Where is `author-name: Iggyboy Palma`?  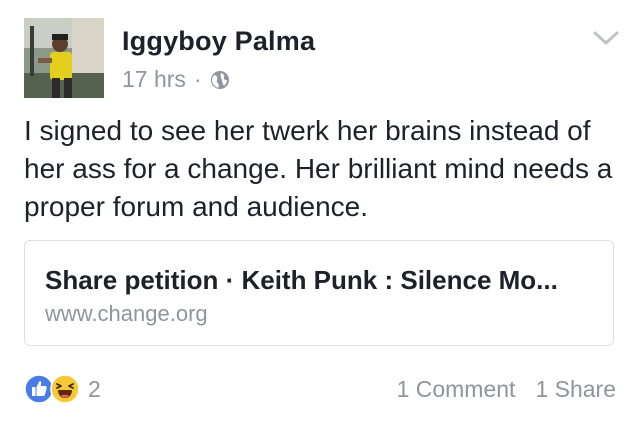
author-name: Iggyboy Palma is located at coordinates (218, 41).